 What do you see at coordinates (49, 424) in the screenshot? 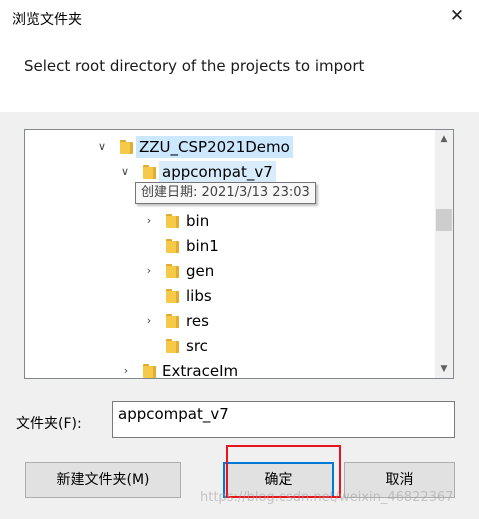
I see `folder-field-label: 文件夹(F):` at bounding box center [49, 424].